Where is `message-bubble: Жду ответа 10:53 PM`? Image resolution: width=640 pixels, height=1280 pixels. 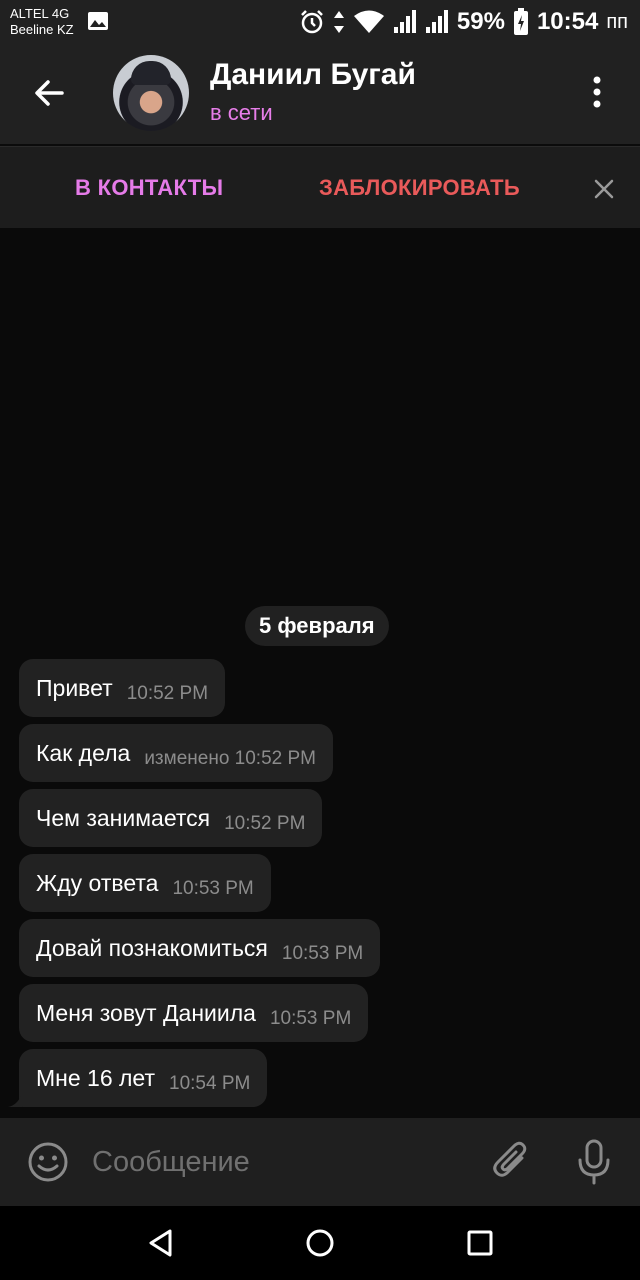
message-bubble: Жду ответа 10:53 PM is located at coordinates (145, 883).